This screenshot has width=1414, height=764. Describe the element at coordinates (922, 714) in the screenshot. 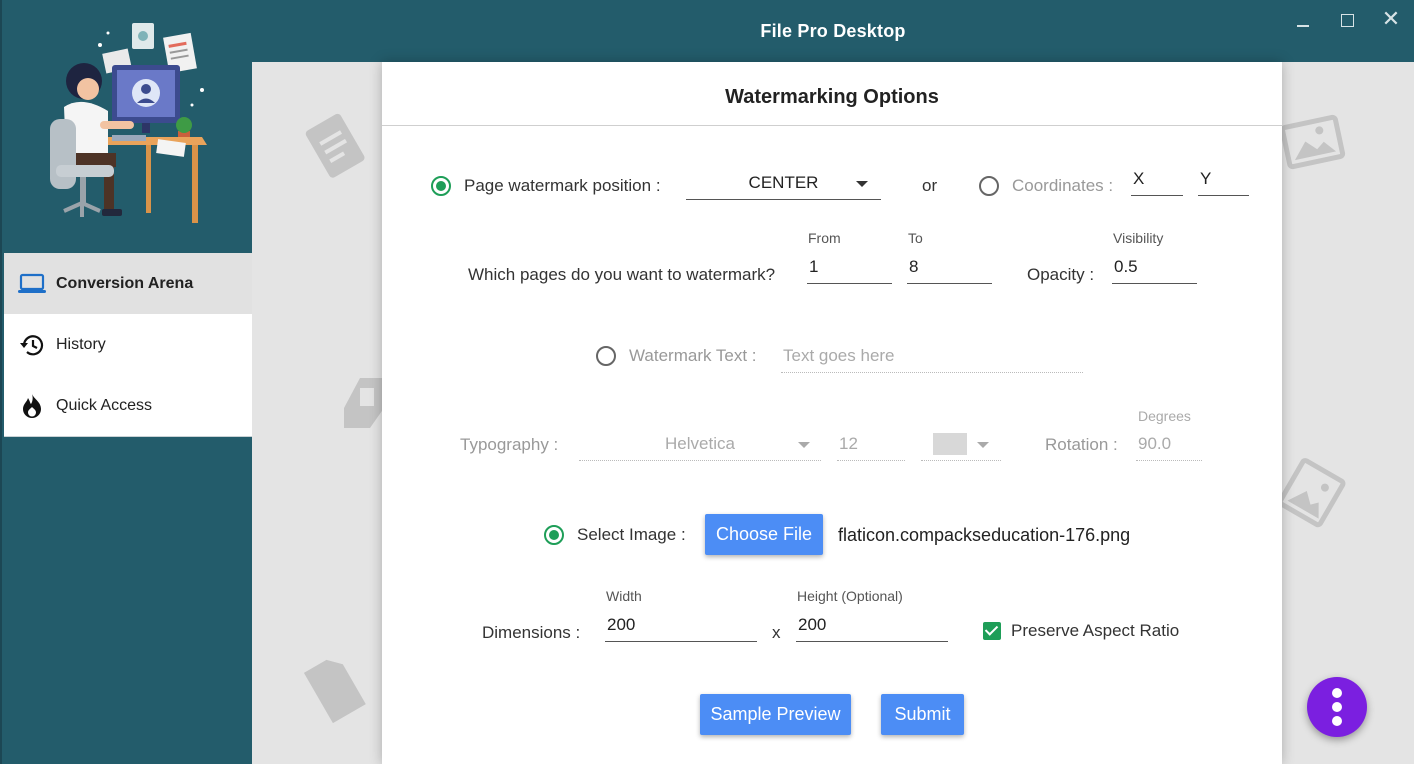

I see `submit-button: Submit` at that location.